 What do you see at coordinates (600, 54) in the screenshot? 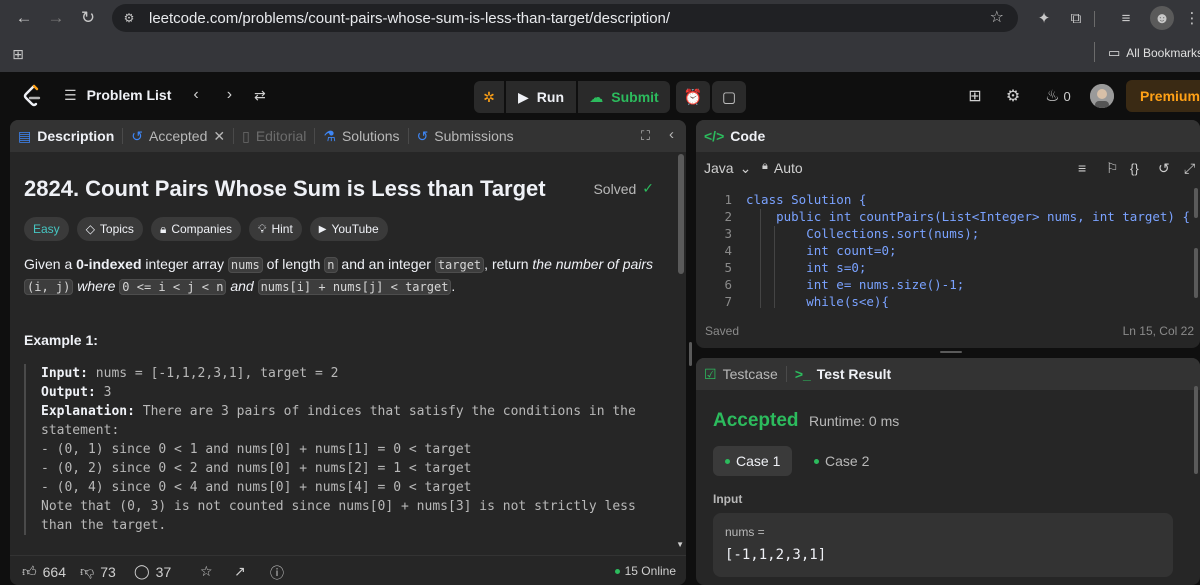
I see `bookmarks-bar: ⊞ ▭ All Bookmarks` at bounding box center [600, 54].